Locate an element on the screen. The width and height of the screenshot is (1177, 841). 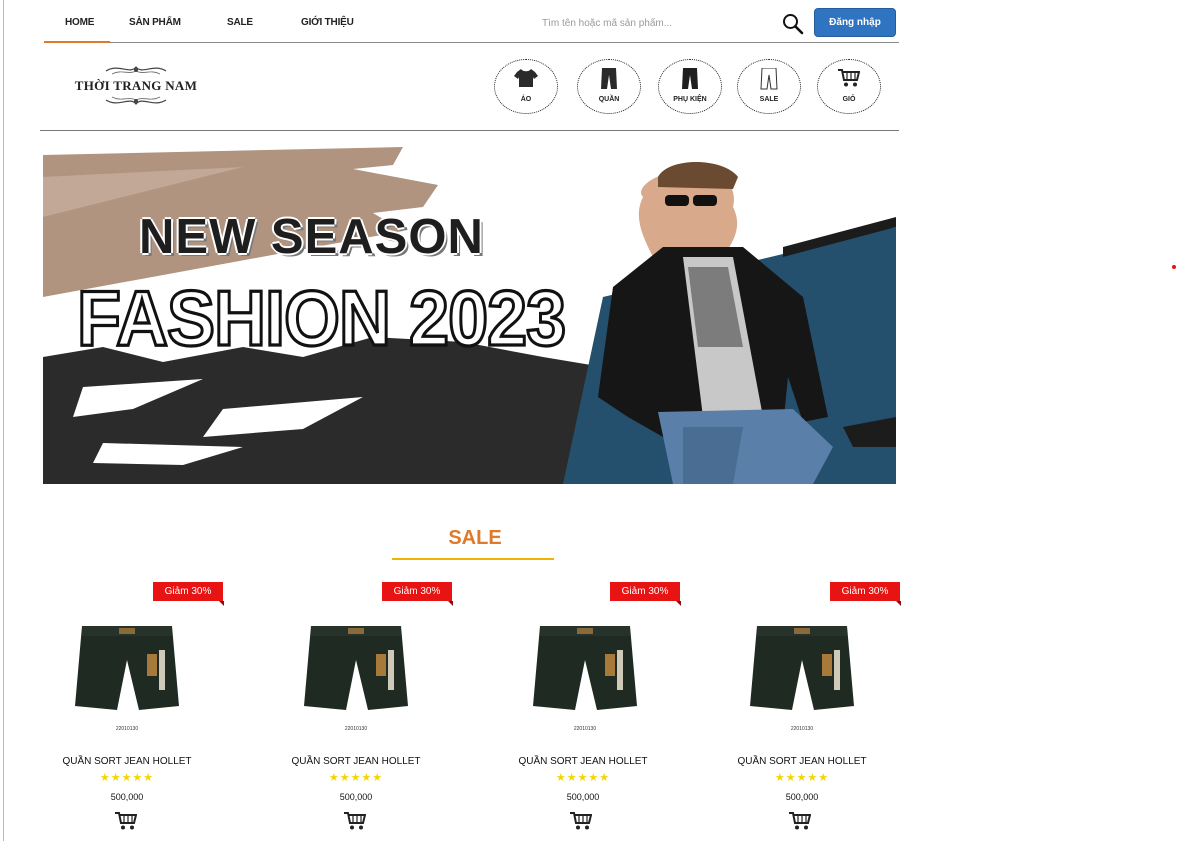
category-gio: GIỎ is located at coordinates (849, 86).